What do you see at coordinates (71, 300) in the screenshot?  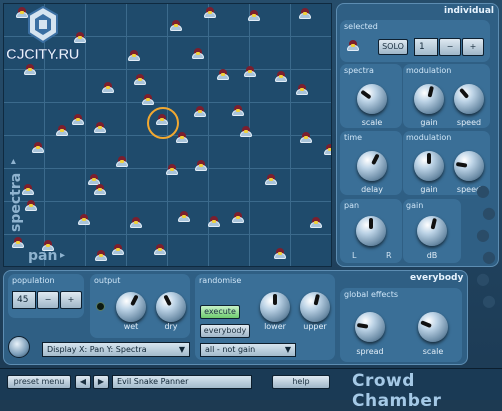 I see `population-plus-button: +` at bounding box center [71, 300].